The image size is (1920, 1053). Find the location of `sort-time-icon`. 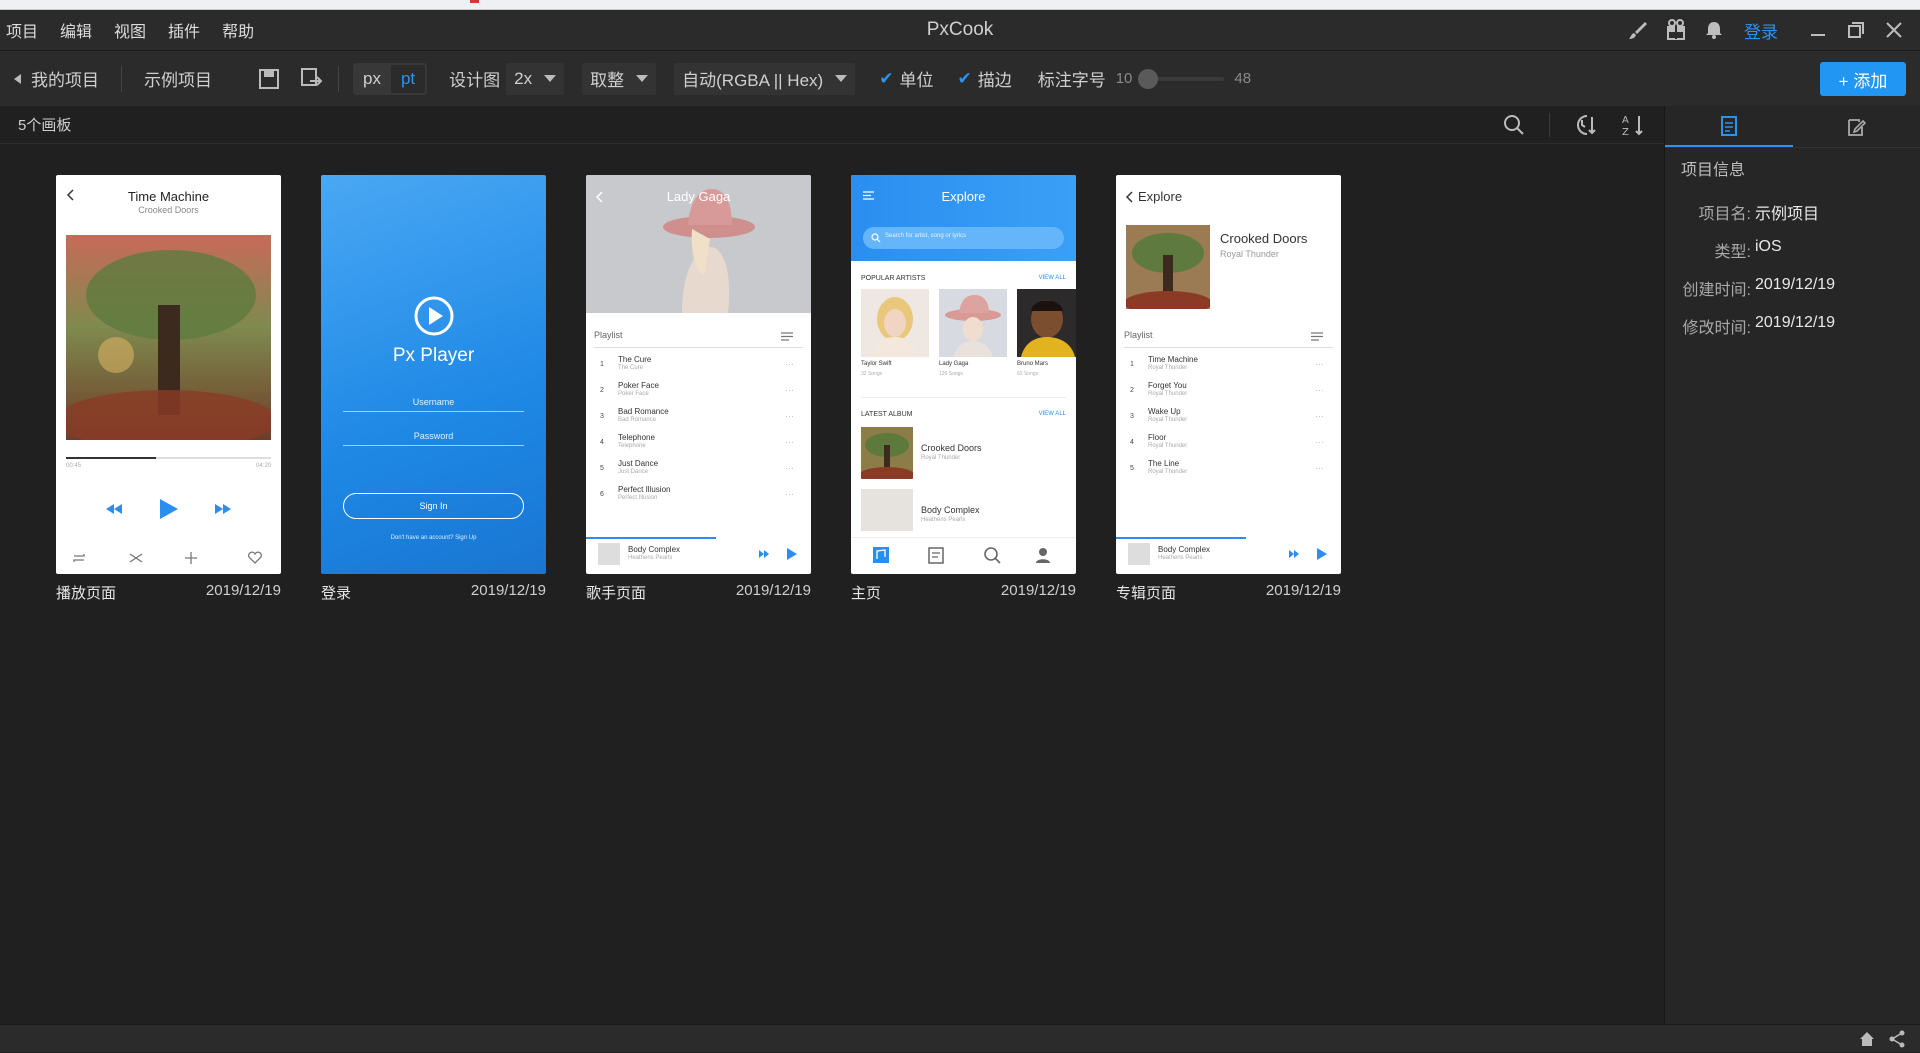

sort-time-icon is located at coordinates (1585, 125).